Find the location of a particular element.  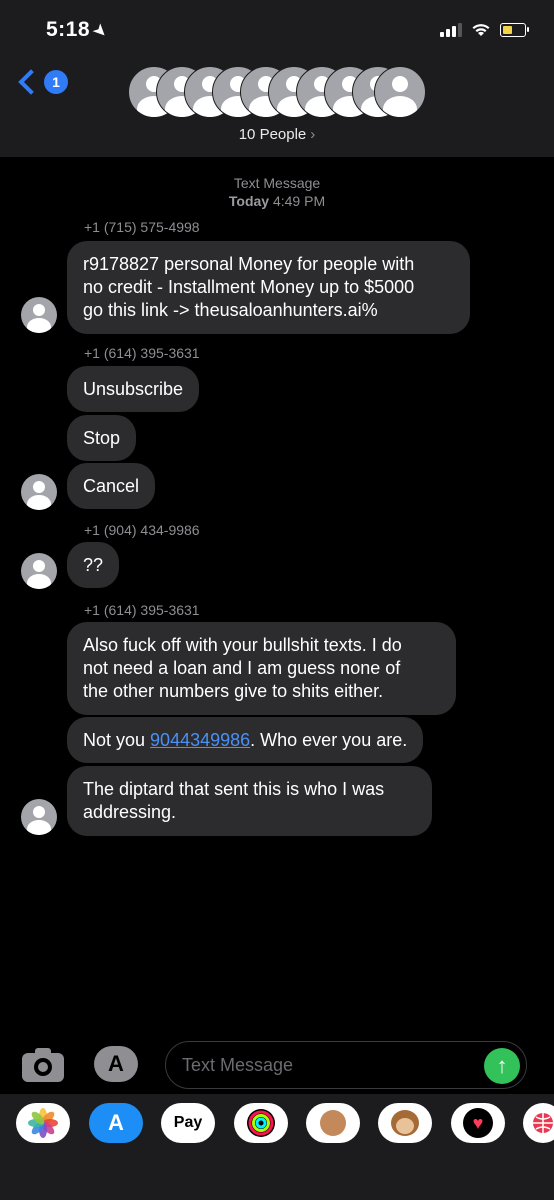

apple-pay-button: Pay is located at coordinates (188, 1123).